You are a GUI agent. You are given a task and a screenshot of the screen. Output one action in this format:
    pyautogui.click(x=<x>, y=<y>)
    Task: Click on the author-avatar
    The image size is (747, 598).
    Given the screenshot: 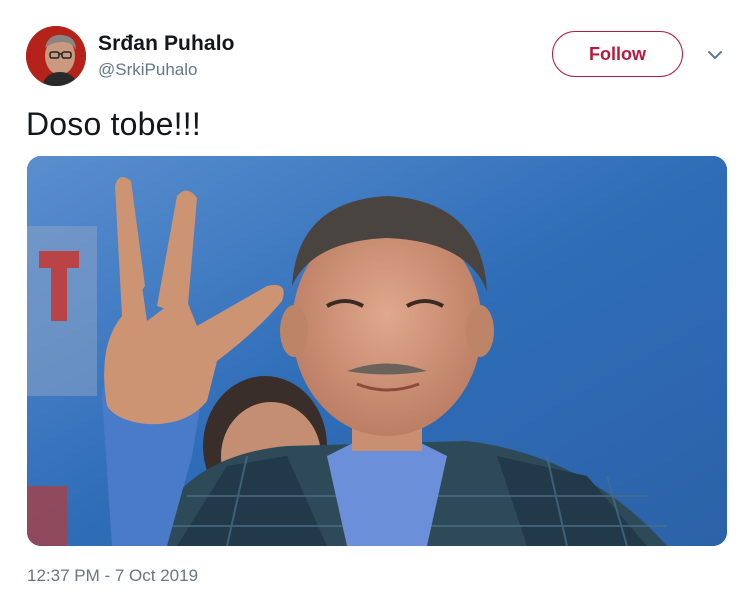 What is the action you would take?
    pyautogui.click(x=56, y=56)
    